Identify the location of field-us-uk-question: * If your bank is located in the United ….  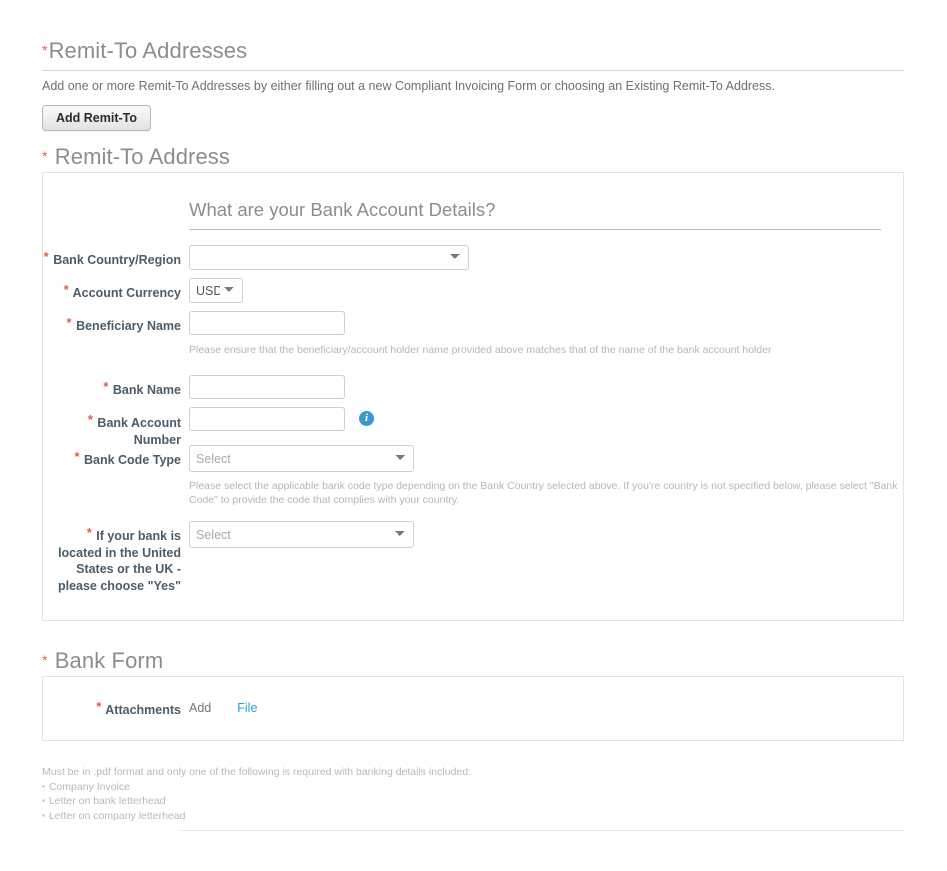
(228, 557).